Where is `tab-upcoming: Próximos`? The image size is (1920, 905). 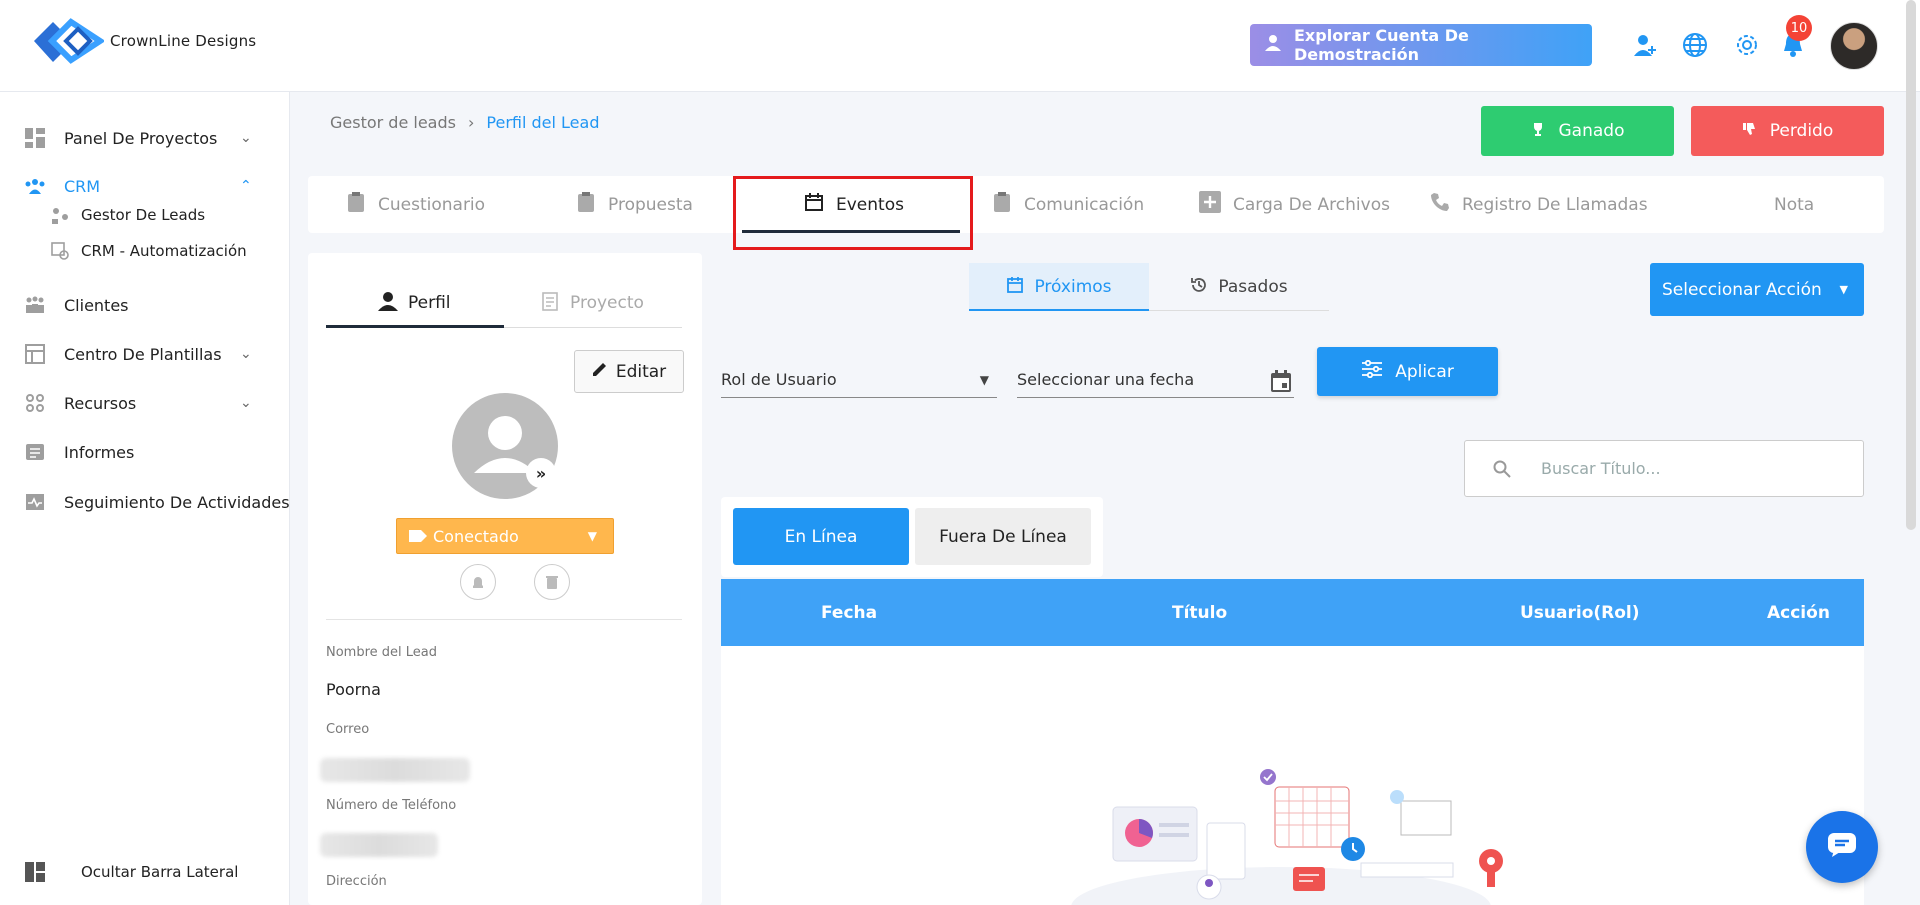 tab-upcoming: Próximos is located at coordinates (1059, 287).